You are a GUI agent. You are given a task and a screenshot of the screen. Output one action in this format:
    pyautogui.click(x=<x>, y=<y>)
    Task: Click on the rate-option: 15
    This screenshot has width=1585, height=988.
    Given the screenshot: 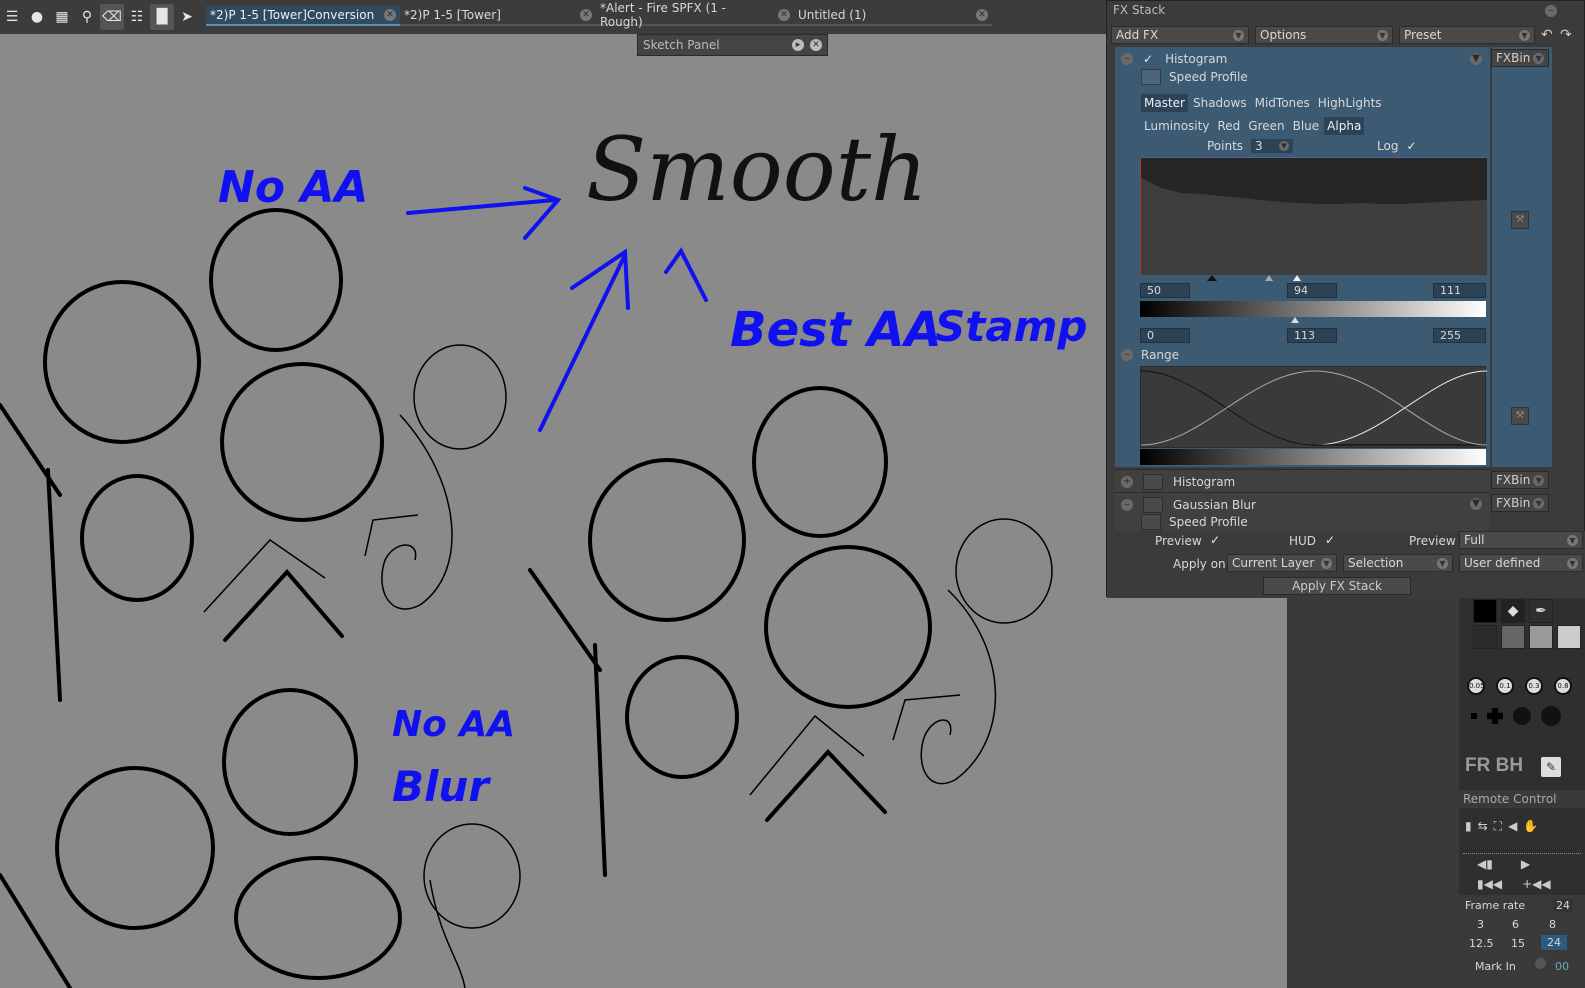 What is the action you would take?
    pyautogui.click(x=1518, y=943)
    